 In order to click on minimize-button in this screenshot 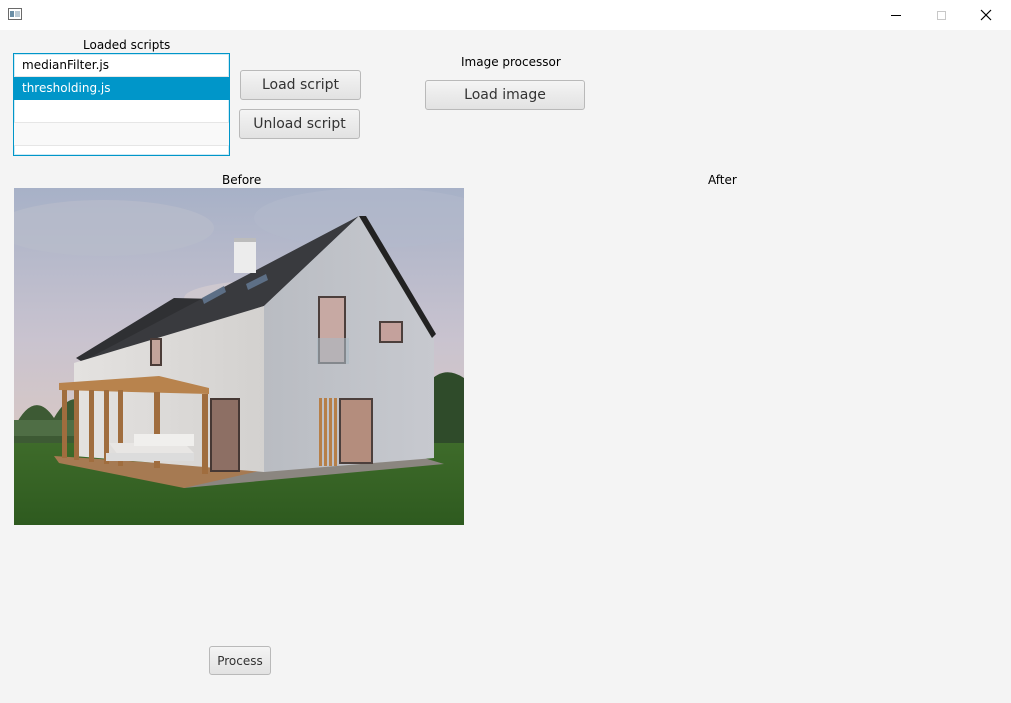, I will do `click(896, 15)`.